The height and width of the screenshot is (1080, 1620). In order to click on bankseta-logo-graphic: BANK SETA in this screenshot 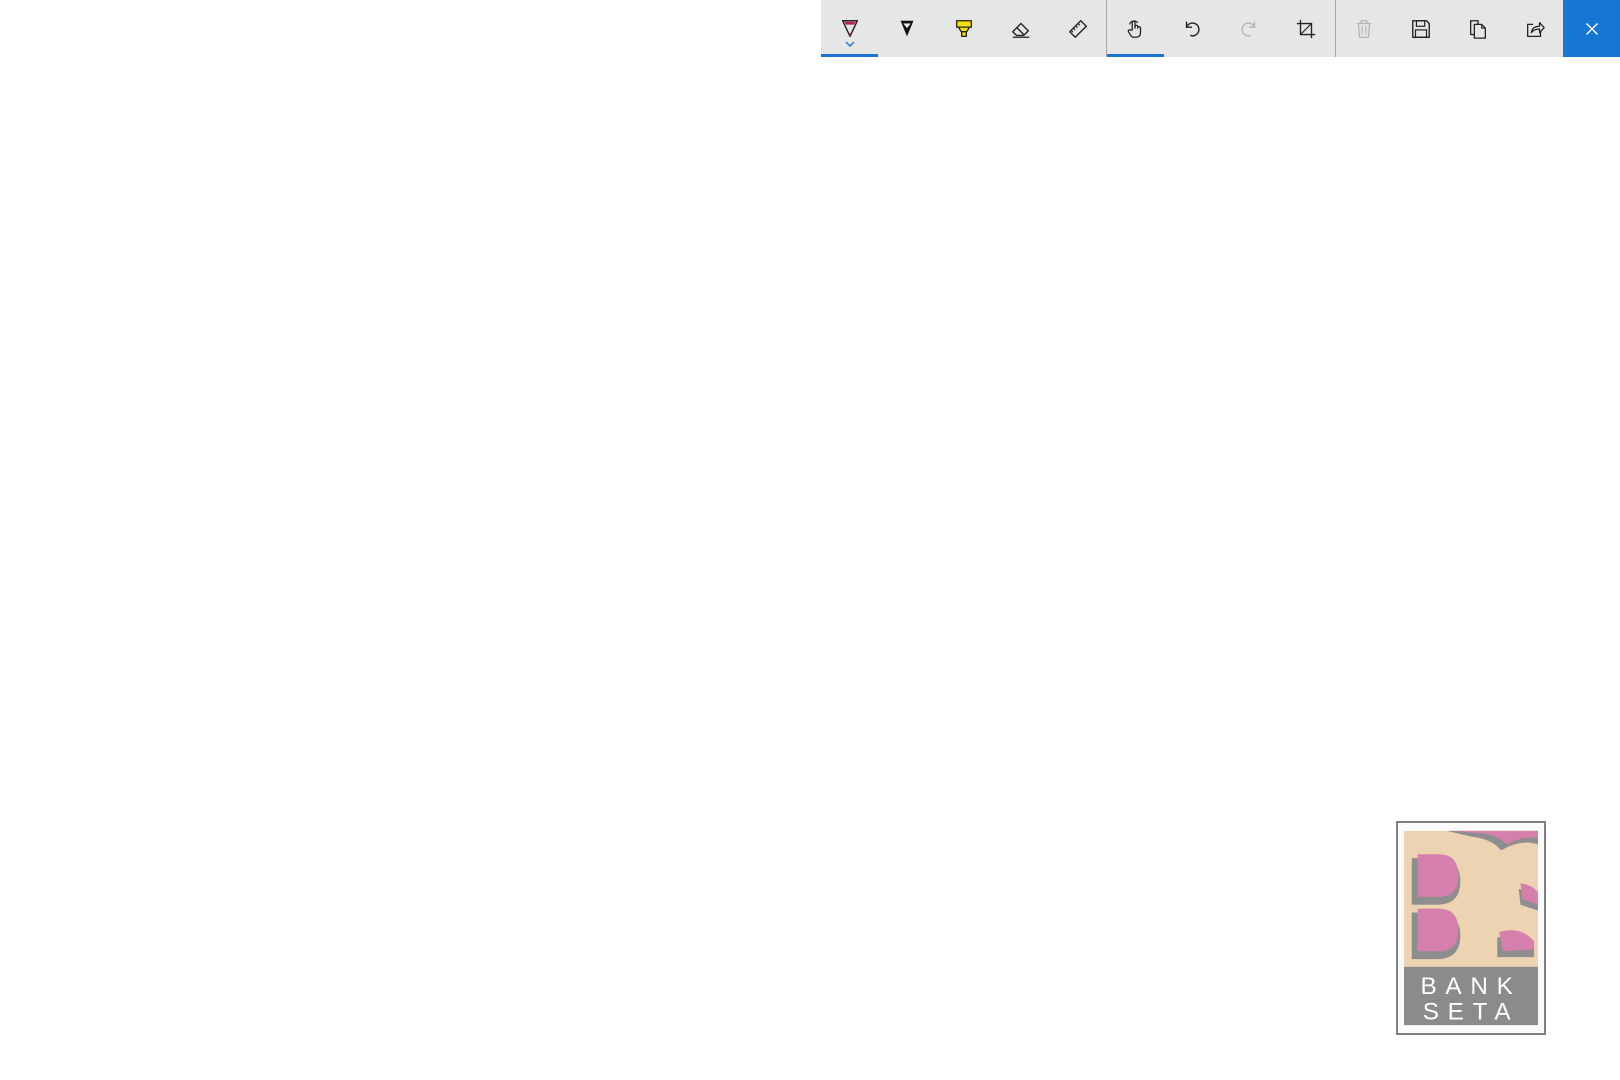, I will do `click(1471, 927)`.